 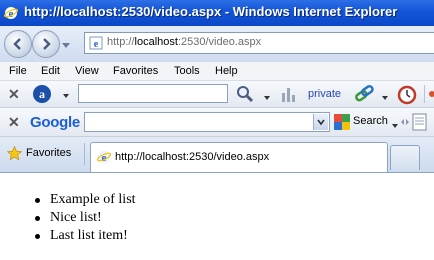 I want to click on menu-bar: File Edit View Favorites Tools Help, so click(x=217, y=71).